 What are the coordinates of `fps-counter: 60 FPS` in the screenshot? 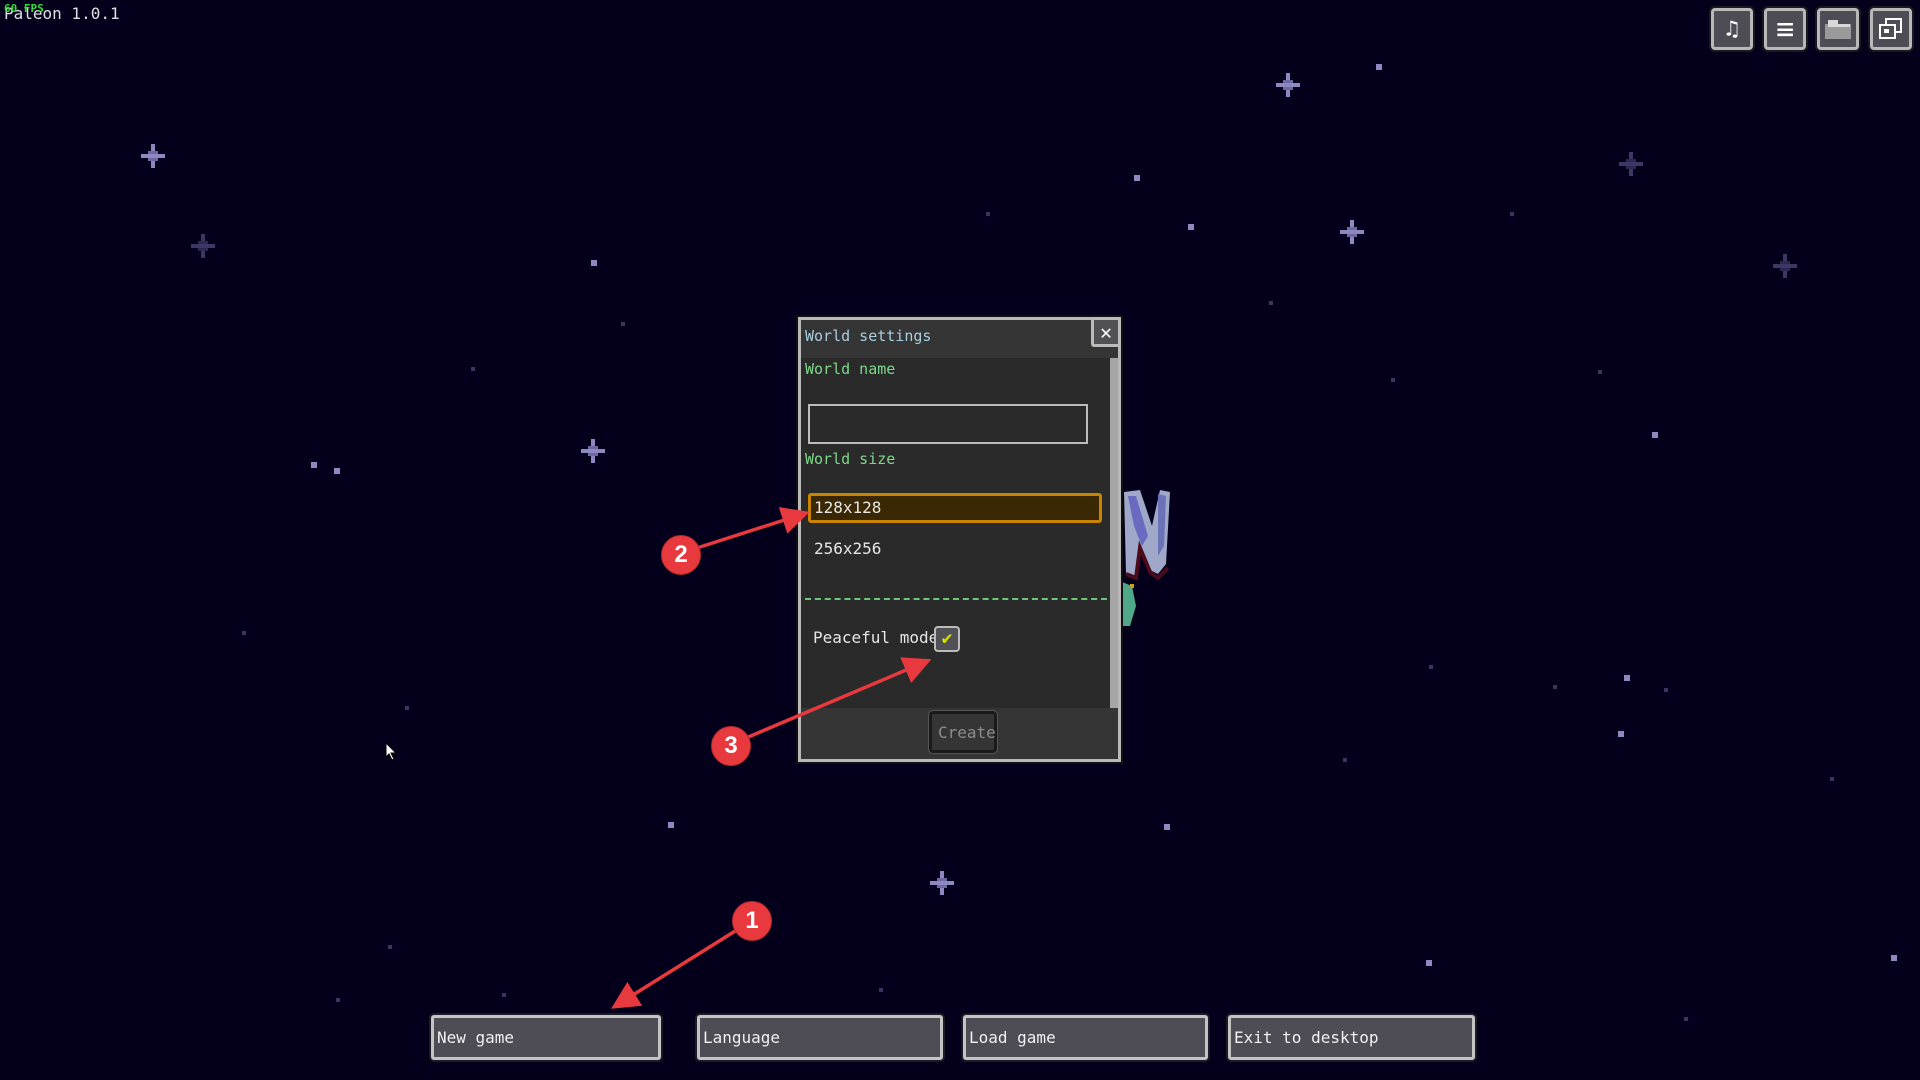 It's located at (24, 8).